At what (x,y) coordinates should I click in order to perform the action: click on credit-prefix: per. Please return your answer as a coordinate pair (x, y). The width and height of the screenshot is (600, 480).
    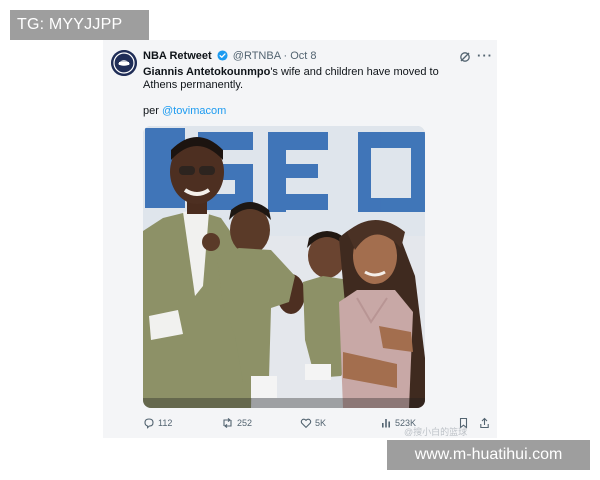
    Looking at the image, I should click on (151, 111).